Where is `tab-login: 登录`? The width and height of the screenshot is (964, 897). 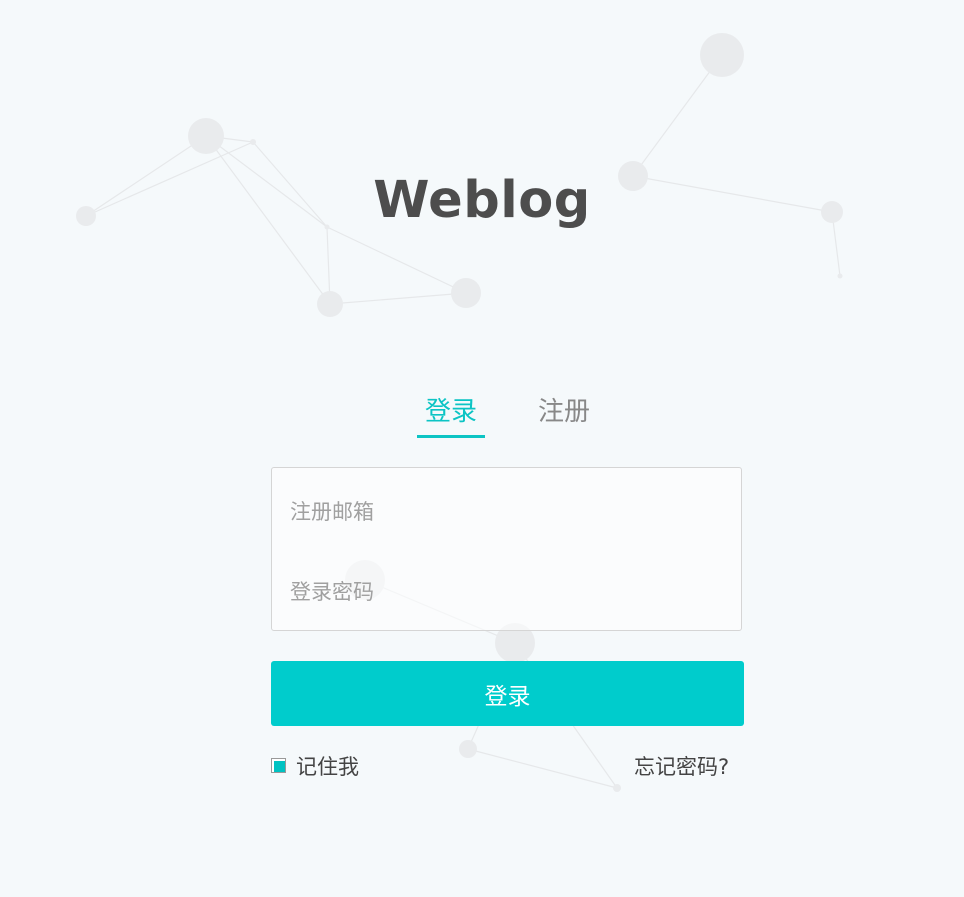
tab-login: 登录 is located at coordinates (451, 412).